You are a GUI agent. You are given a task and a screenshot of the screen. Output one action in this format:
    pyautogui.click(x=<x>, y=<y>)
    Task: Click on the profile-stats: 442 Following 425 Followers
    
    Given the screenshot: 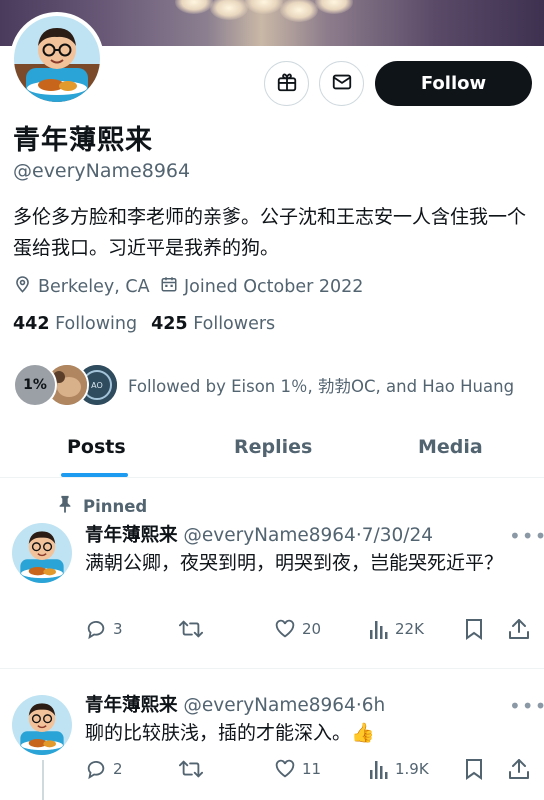 What is the action you would take?
    pyautogui.click(x=144, y=324)
    